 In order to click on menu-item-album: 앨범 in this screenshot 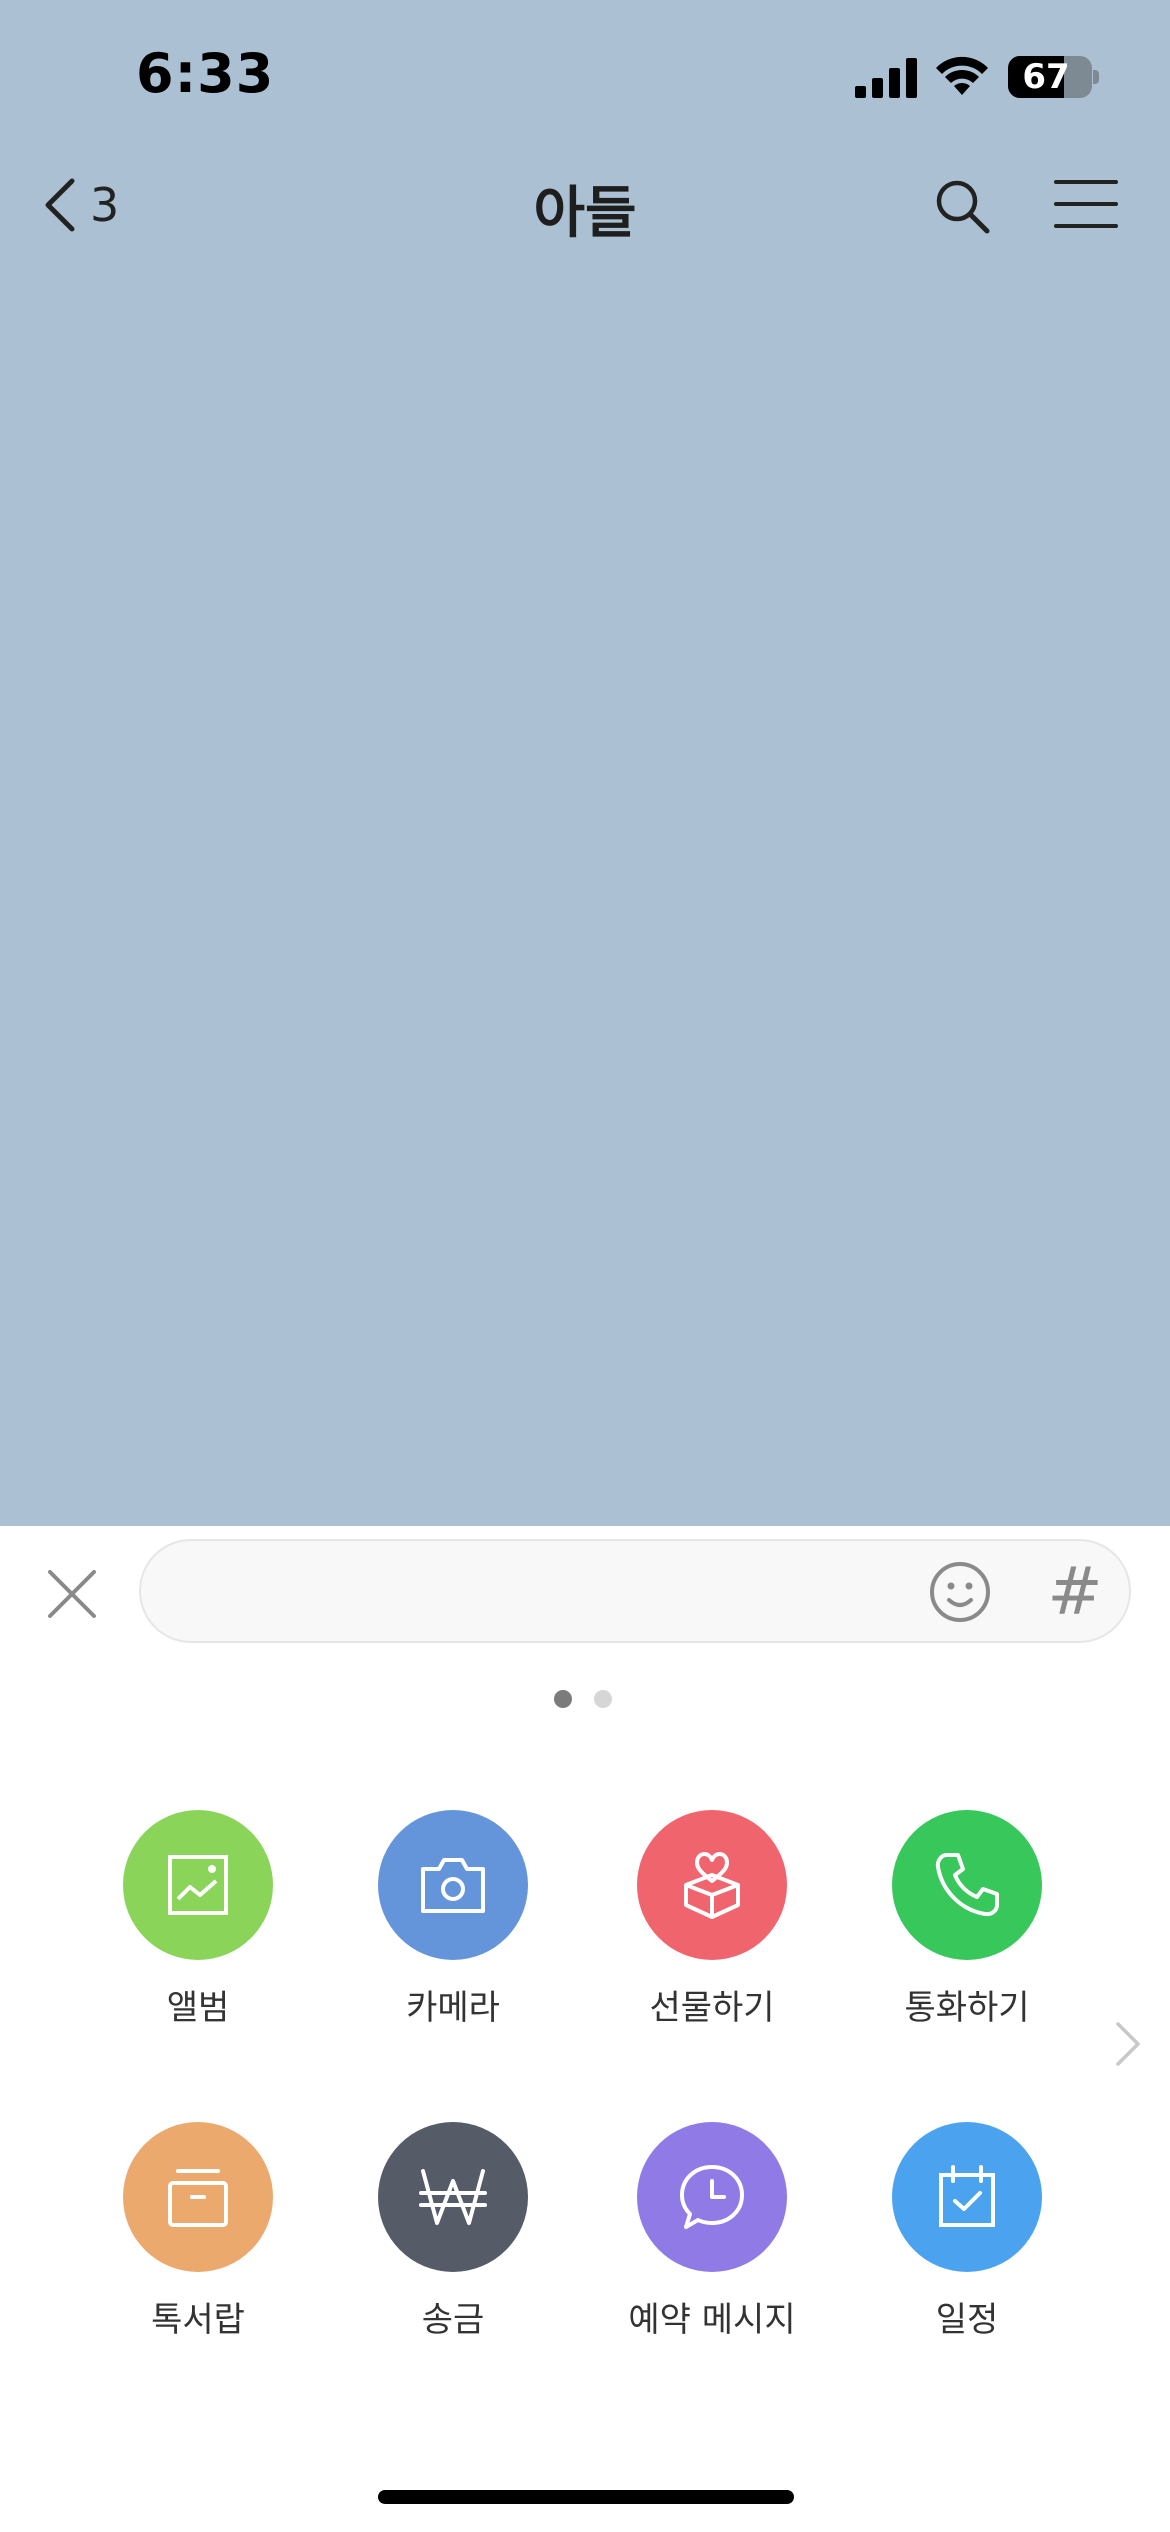, I will do `click(198, 1925)`.